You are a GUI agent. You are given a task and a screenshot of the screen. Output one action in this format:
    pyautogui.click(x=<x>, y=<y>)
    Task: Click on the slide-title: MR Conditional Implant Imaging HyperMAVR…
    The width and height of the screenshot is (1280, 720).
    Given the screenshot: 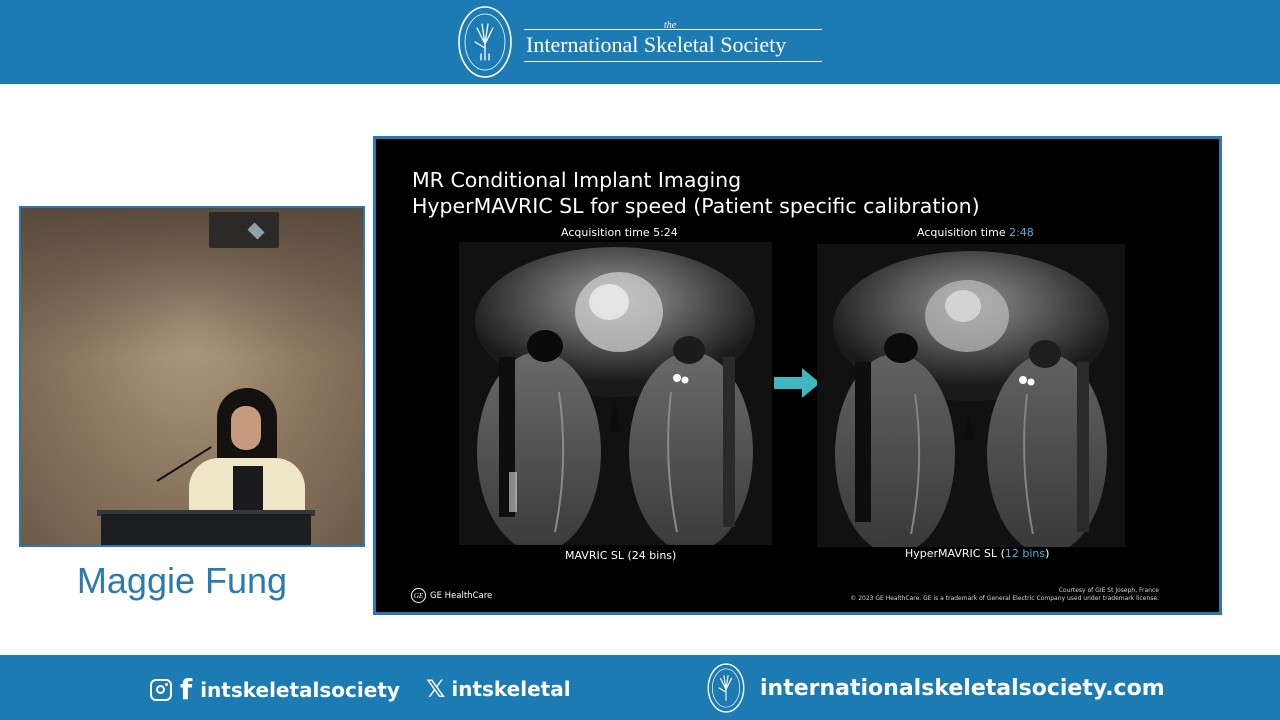 What is the action you would take?
    pyautogui.click(x=696, y=193)
    